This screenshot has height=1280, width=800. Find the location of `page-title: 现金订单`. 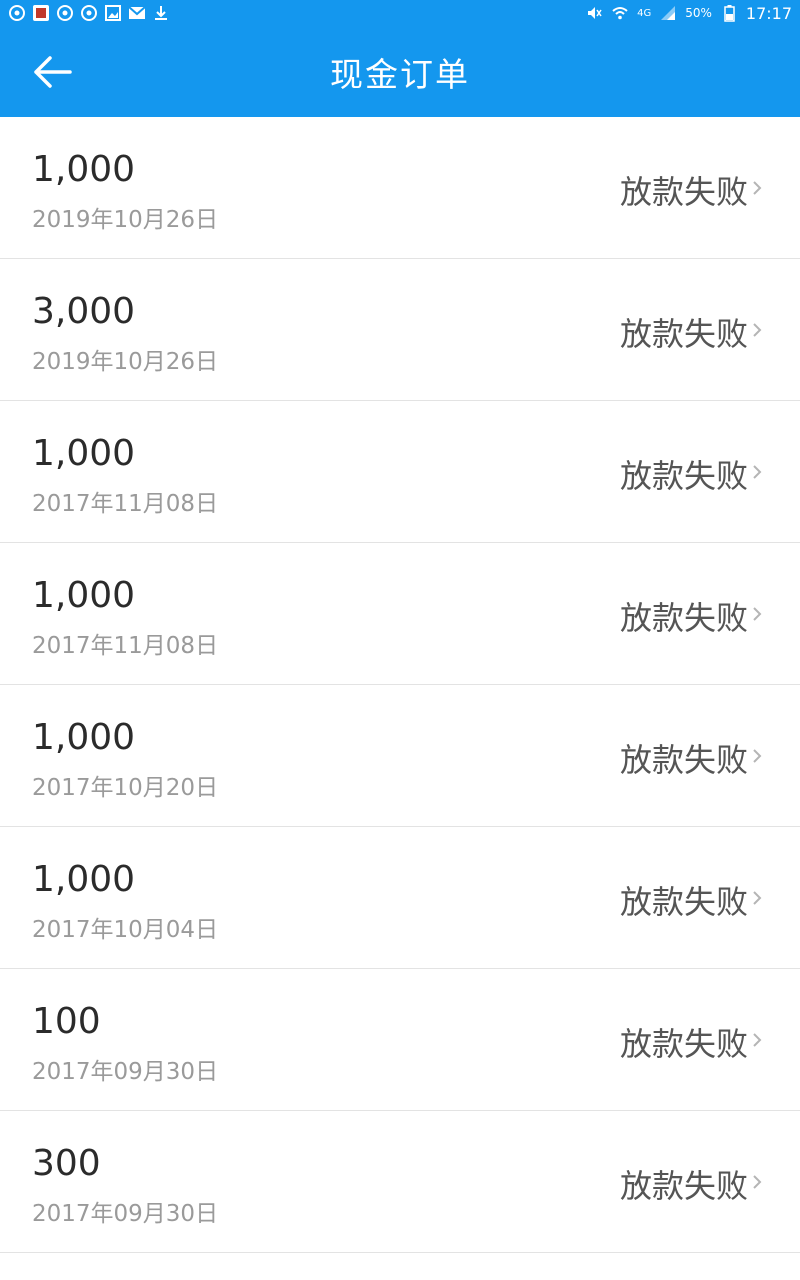

page-title: 现金订单 is located at coordinates (400, 74).